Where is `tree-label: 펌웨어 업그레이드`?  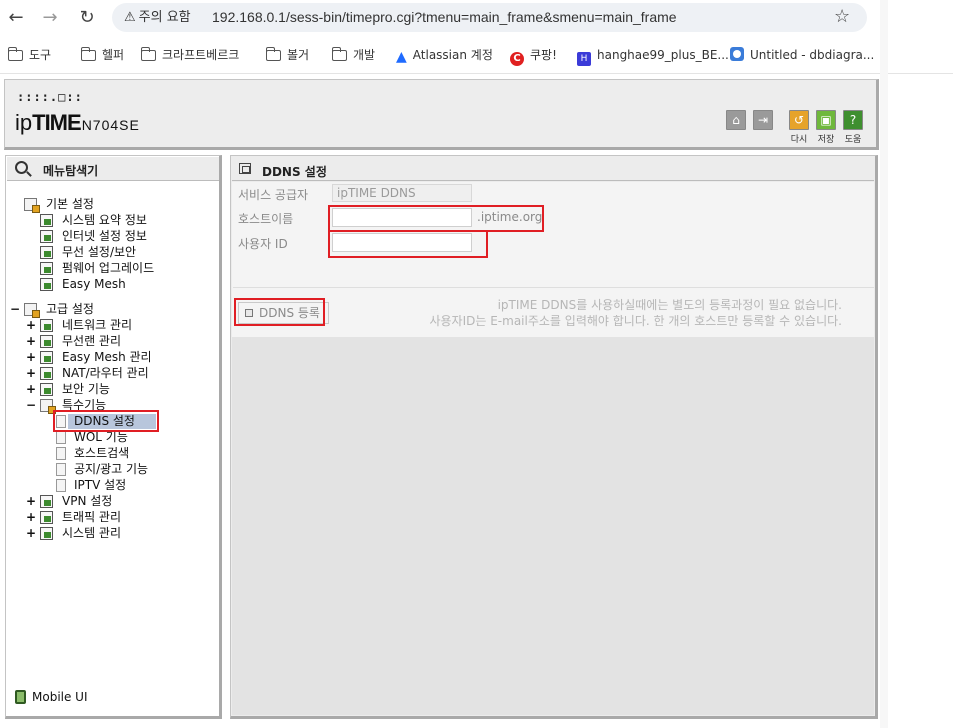 tree-label: 펌웨어 업그레이드 is located at coordinates (108, 268).